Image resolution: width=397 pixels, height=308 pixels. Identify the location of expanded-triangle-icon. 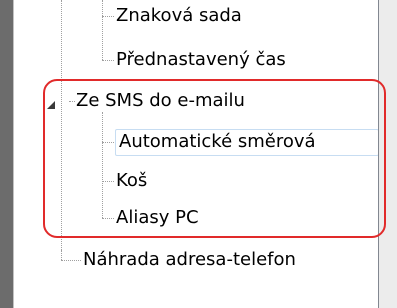
(51, 102).